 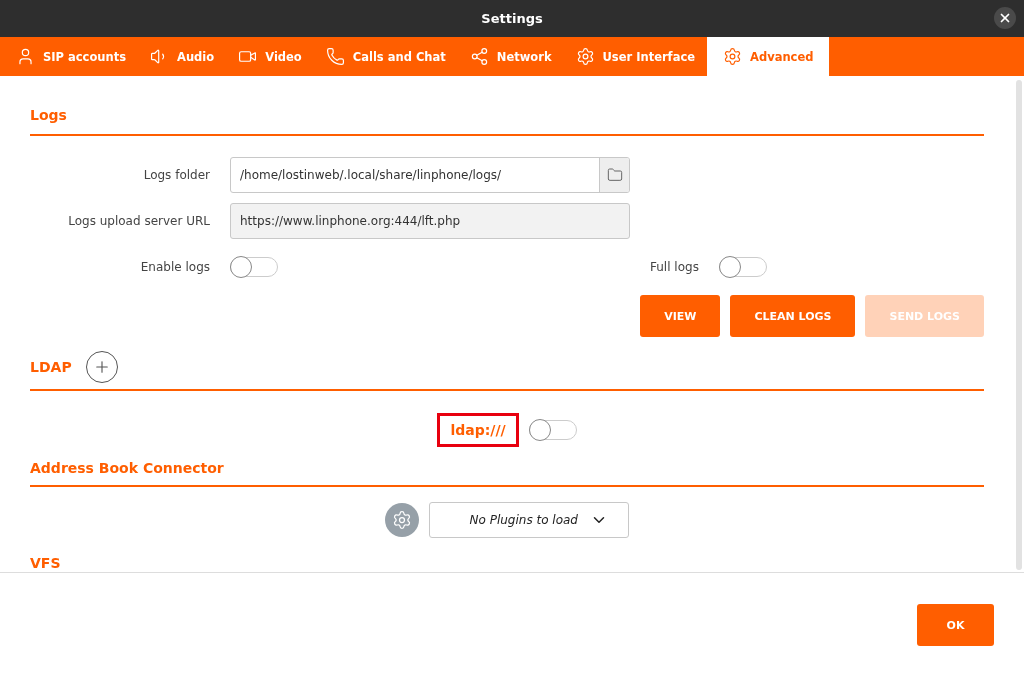 I want to click on plugin-dropdown: No Plugins to load, so click(x=529, y=520).